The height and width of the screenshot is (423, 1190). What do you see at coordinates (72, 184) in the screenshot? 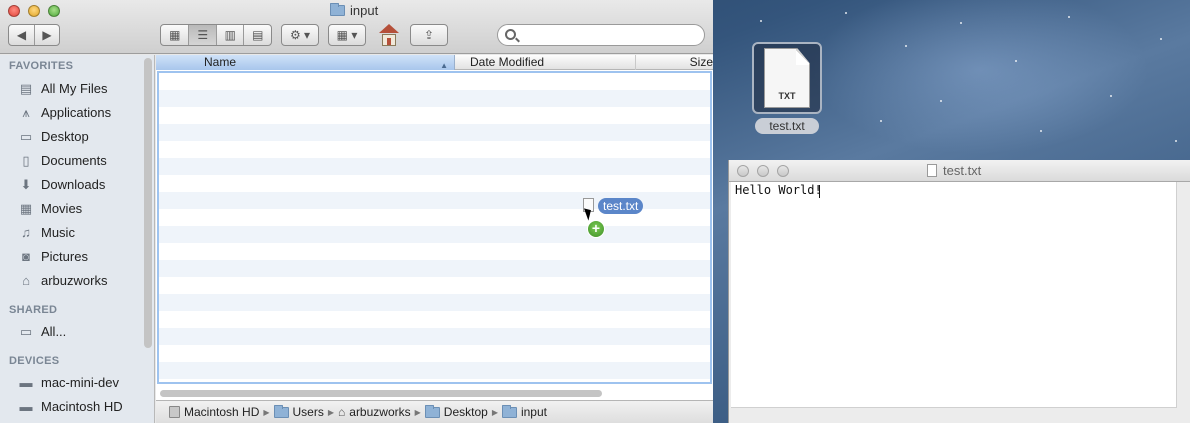
I see `sidebar-item-downloads: ⬇ Downloads` at bounding box center [72, 184].